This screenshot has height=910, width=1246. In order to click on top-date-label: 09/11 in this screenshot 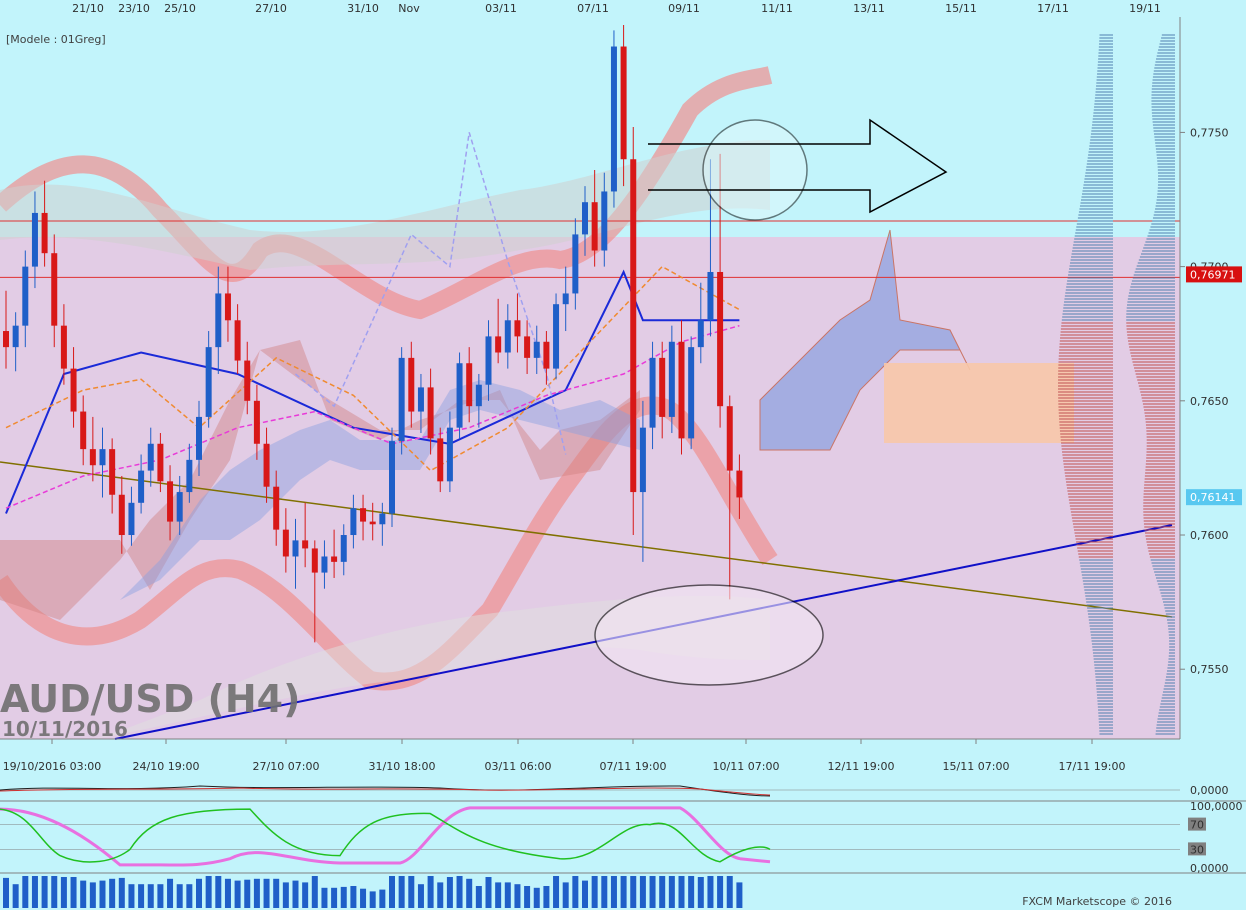, I will do `click(684, 8)`.